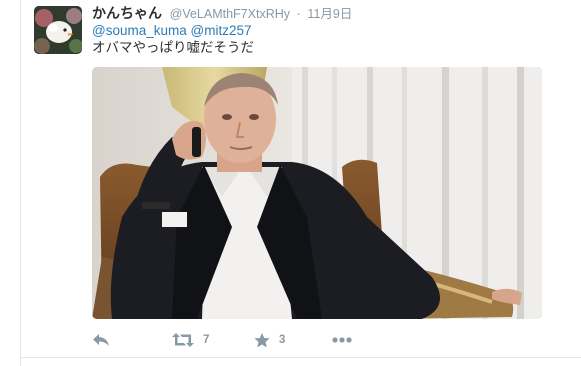  I want to click on timestamp-link: 11月9日, so click(329, 14).